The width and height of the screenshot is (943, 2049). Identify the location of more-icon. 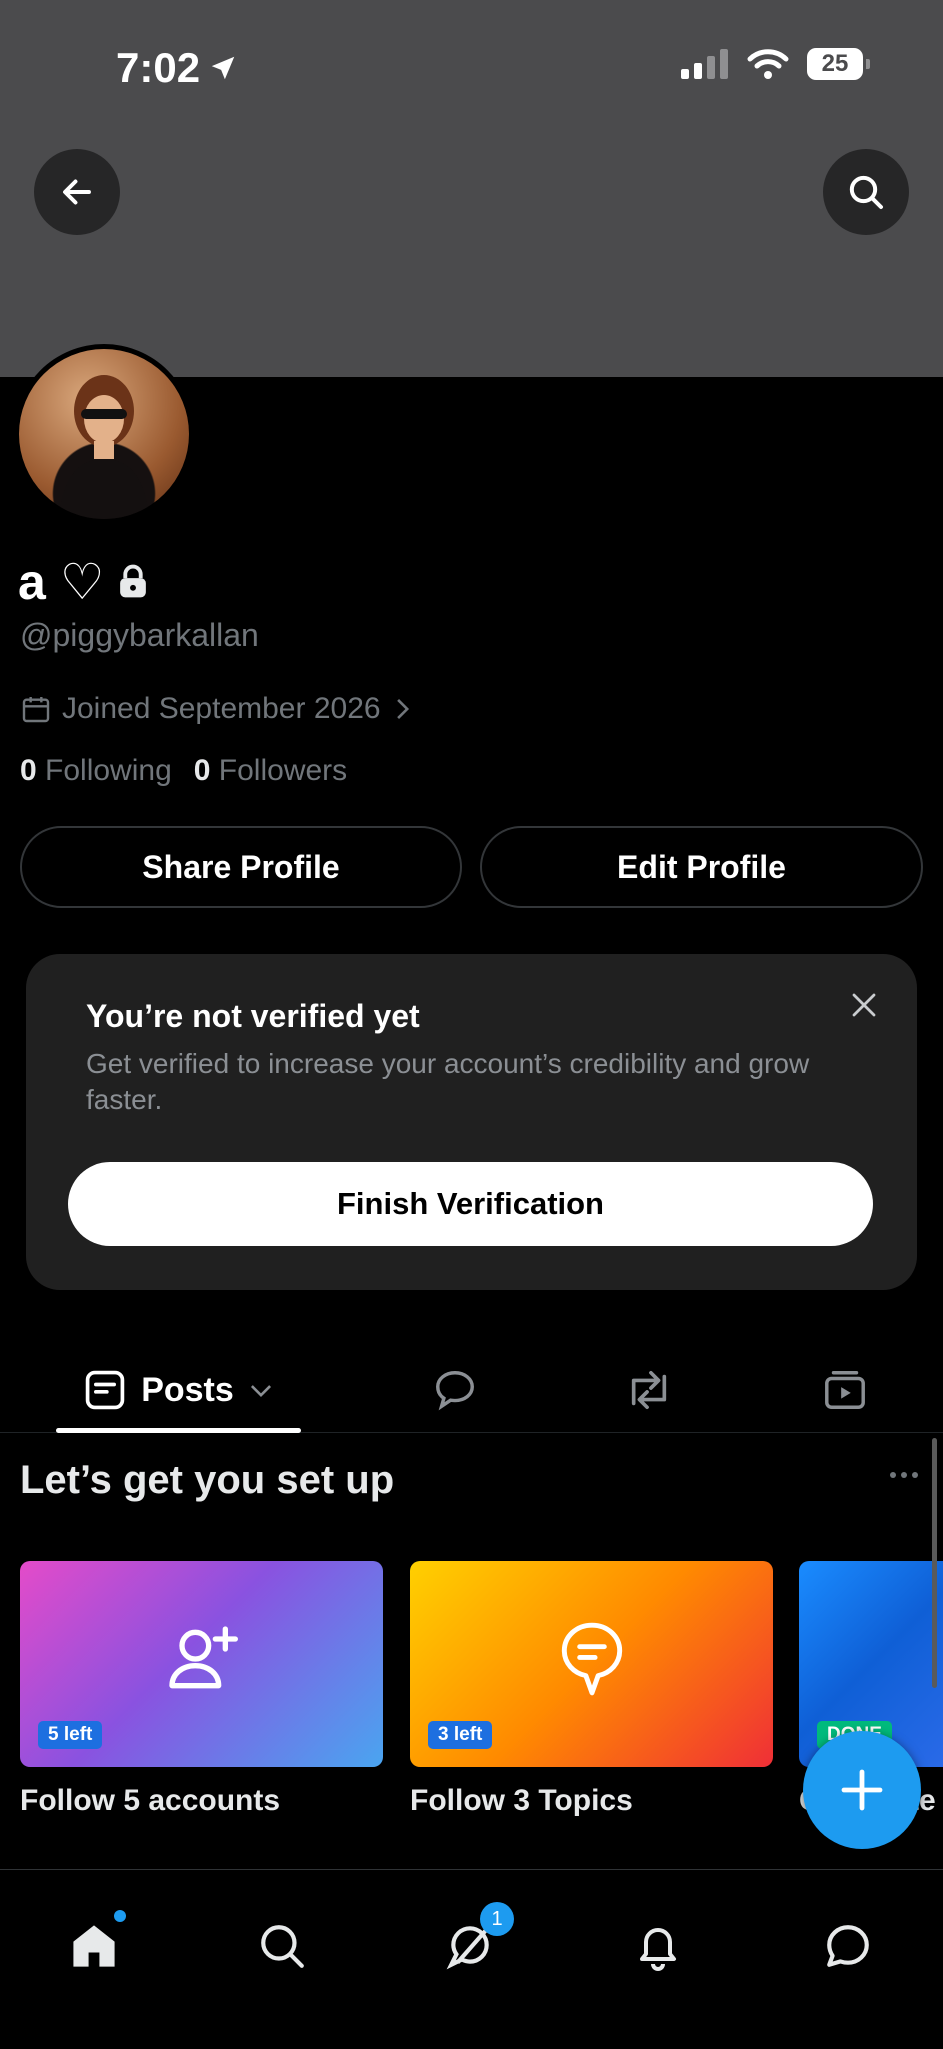
(904, 1475).